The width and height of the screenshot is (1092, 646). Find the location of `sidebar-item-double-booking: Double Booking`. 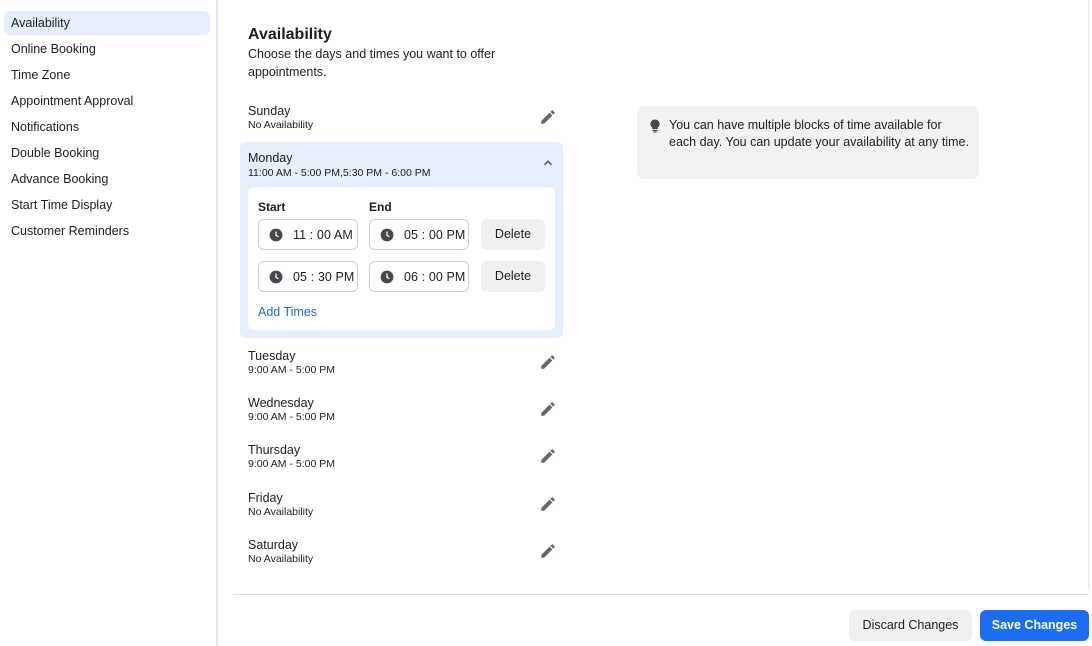

sidebar-item-double-booking: Double Booking is located at coordinates (107, 153).